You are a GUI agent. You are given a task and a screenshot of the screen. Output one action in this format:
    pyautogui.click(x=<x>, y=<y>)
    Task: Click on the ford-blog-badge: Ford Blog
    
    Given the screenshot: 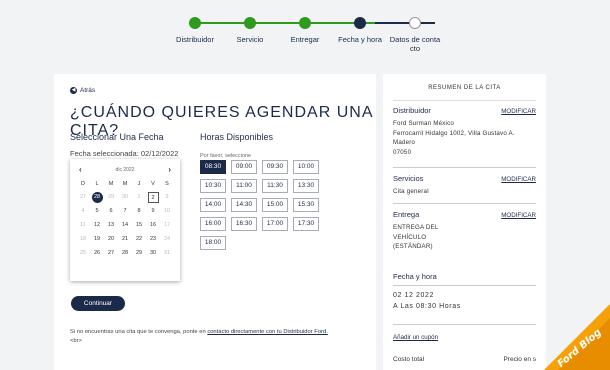 What is the action you would take?
    pyautogui.click(x=577, y=337)
    